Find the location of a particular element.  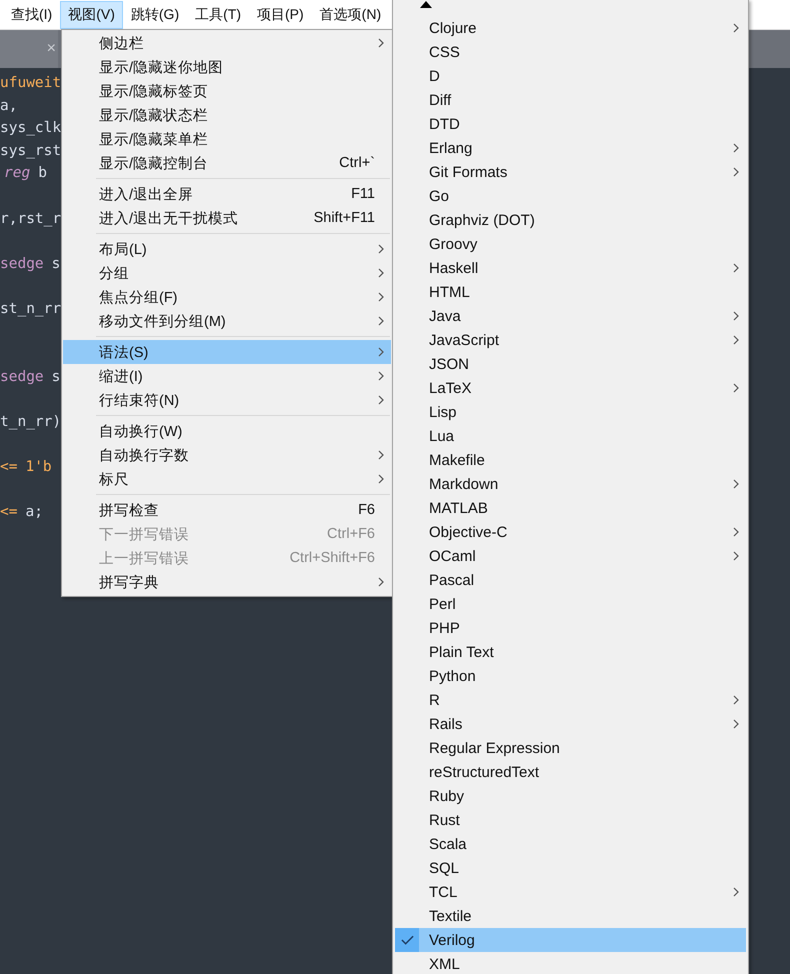

code-token: sys_clk is located at coordinates (31, 128).